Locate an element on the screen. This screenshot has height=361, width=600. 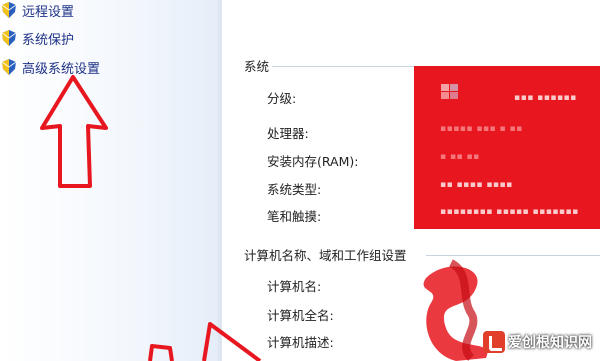
computer-section-title: 计算机名称、域和工作组设置 is located at coordinates (325, 255).